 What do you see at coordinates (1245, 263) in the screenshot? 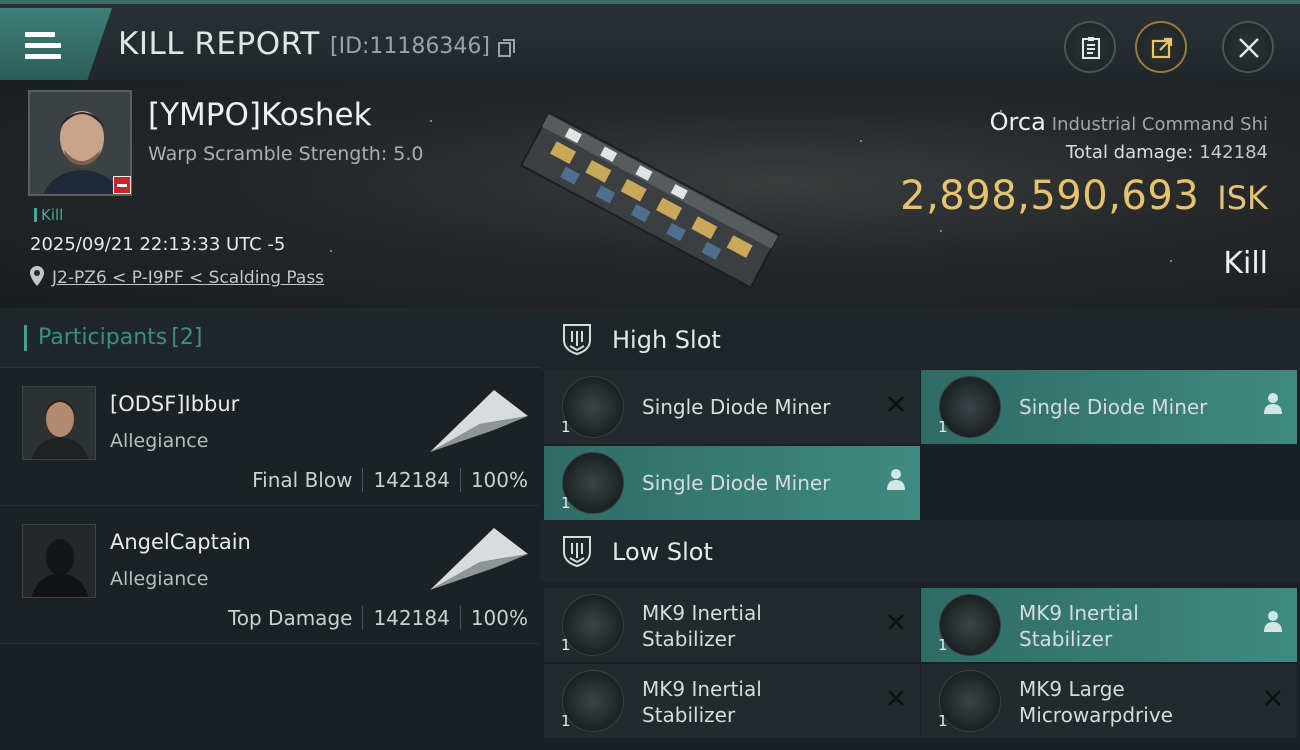
I see `result-label: Kill` at bounding box center [1245, 263].